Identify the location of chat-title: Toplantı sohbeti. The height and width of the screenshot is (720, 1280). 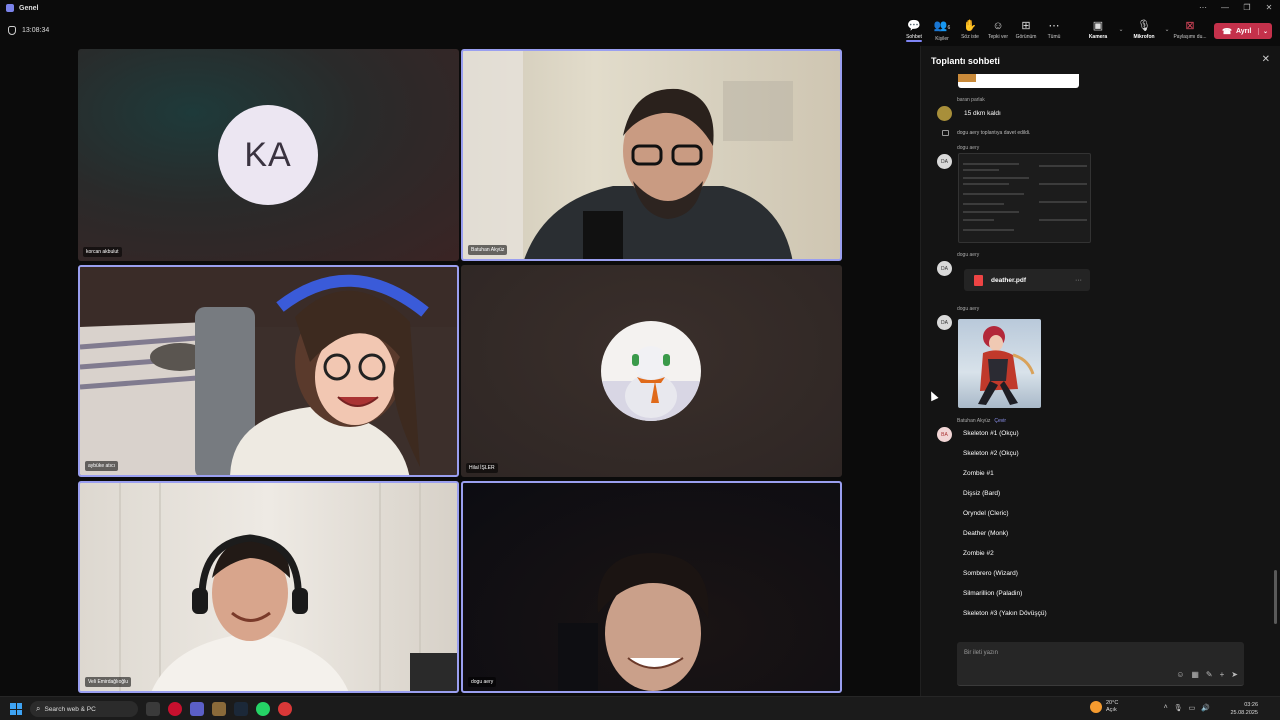
(965, 61).